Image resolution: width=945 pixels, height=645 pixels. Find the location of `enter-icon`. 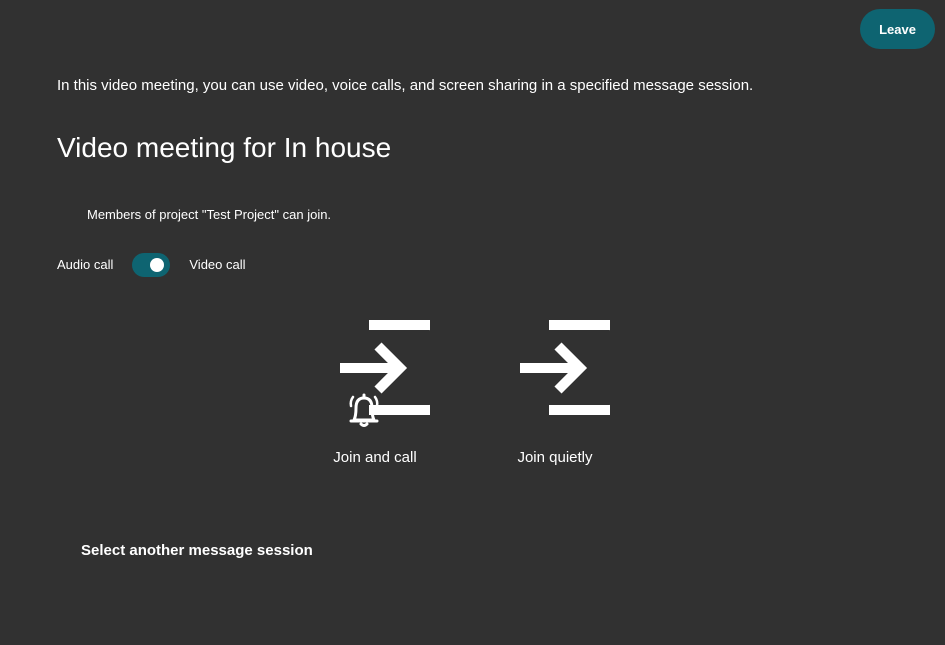

enter-icon is located at coordinates (565, 367).